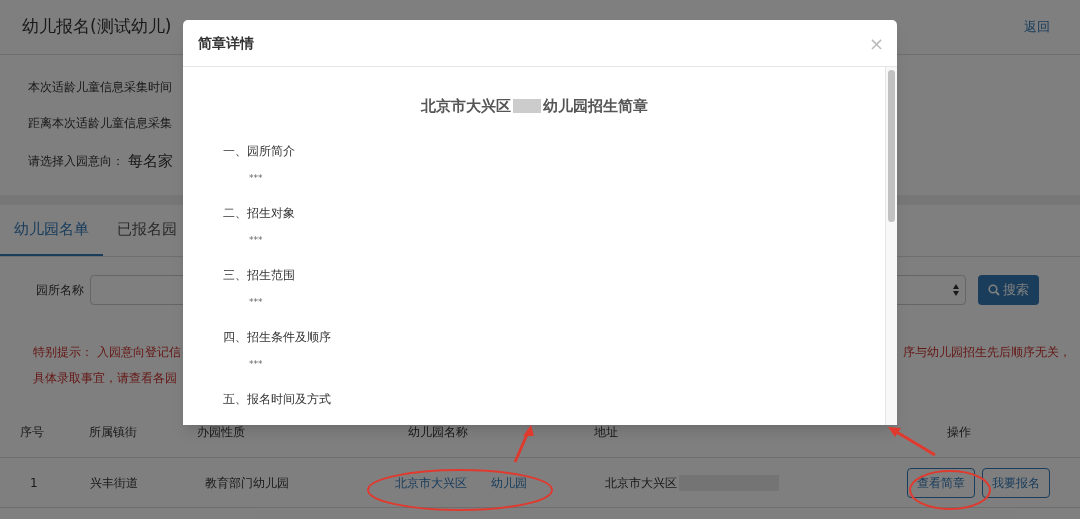  What do you see at coordinates (112, 432) in the screenshot?
I see `column-header: 所属镇街` at bounding box center [112, 432].